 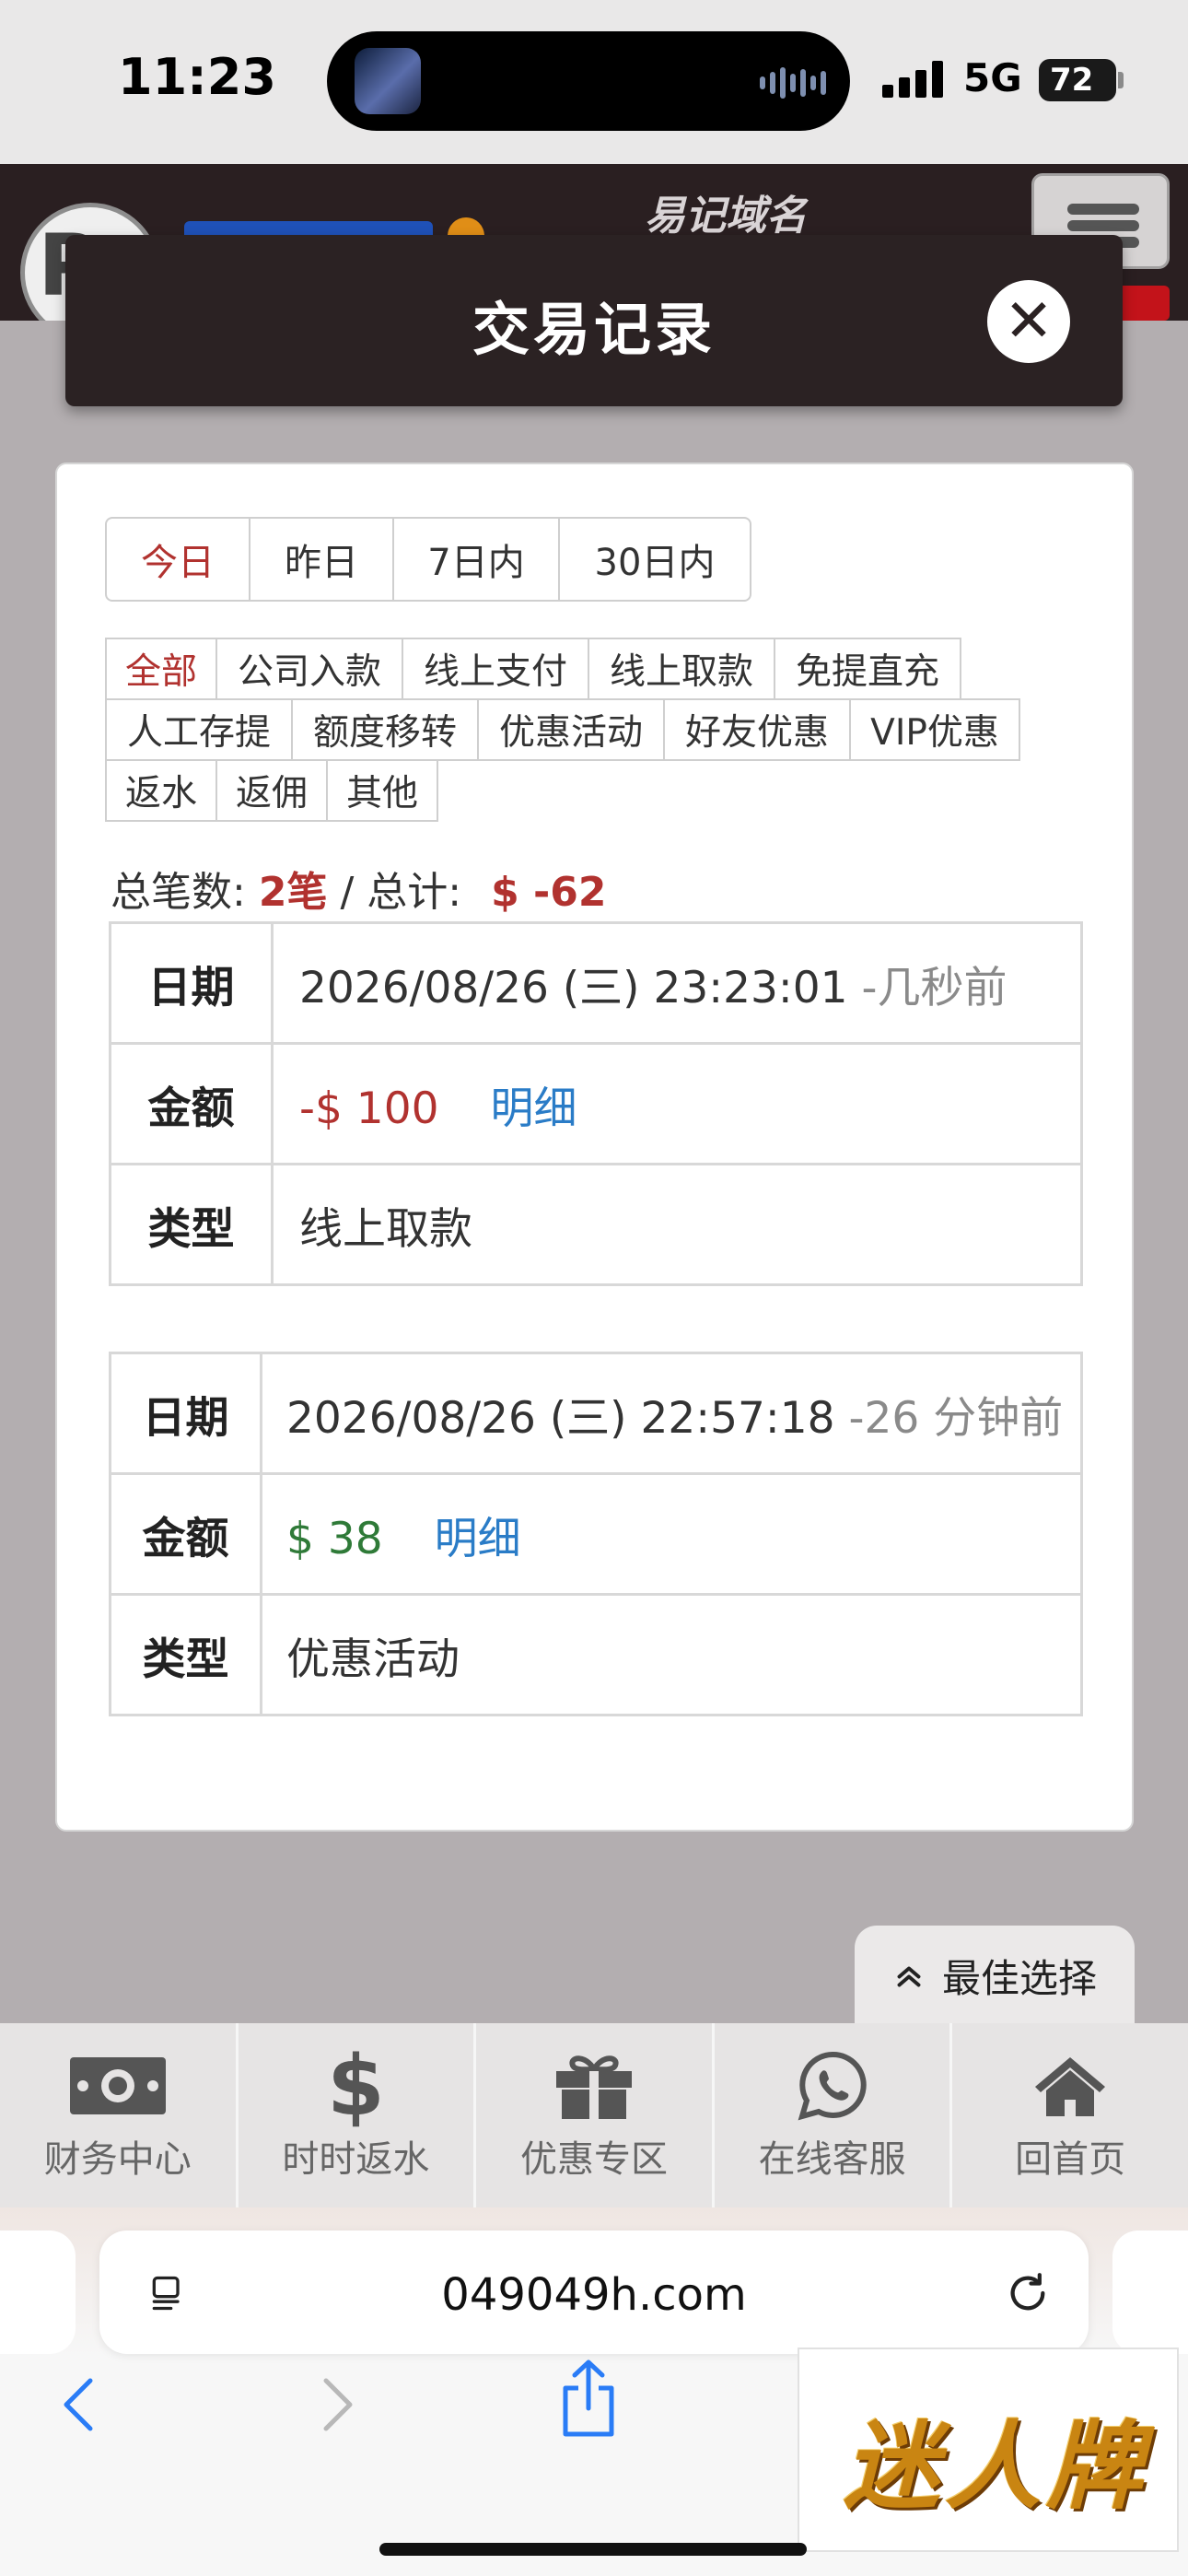 I want to click on time-ago: -26 分钟前, so click(x=956, y=1418).